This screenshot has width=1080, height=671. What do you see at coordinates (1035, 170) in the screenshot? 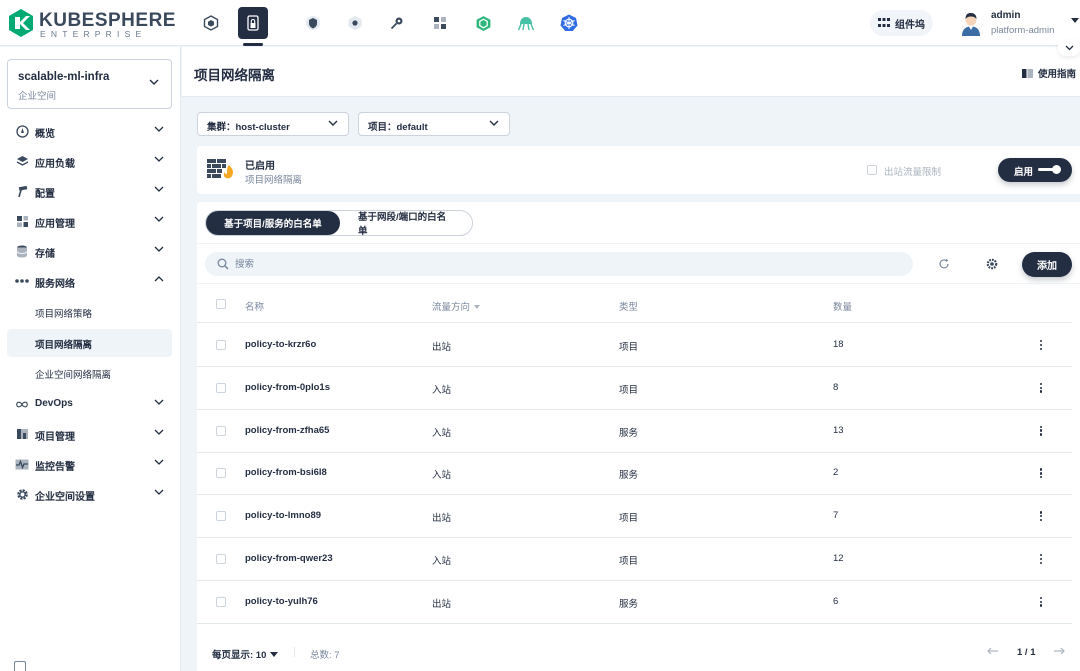
I see `isolation-toggle: 启用` at bounding box center [1035, 170].